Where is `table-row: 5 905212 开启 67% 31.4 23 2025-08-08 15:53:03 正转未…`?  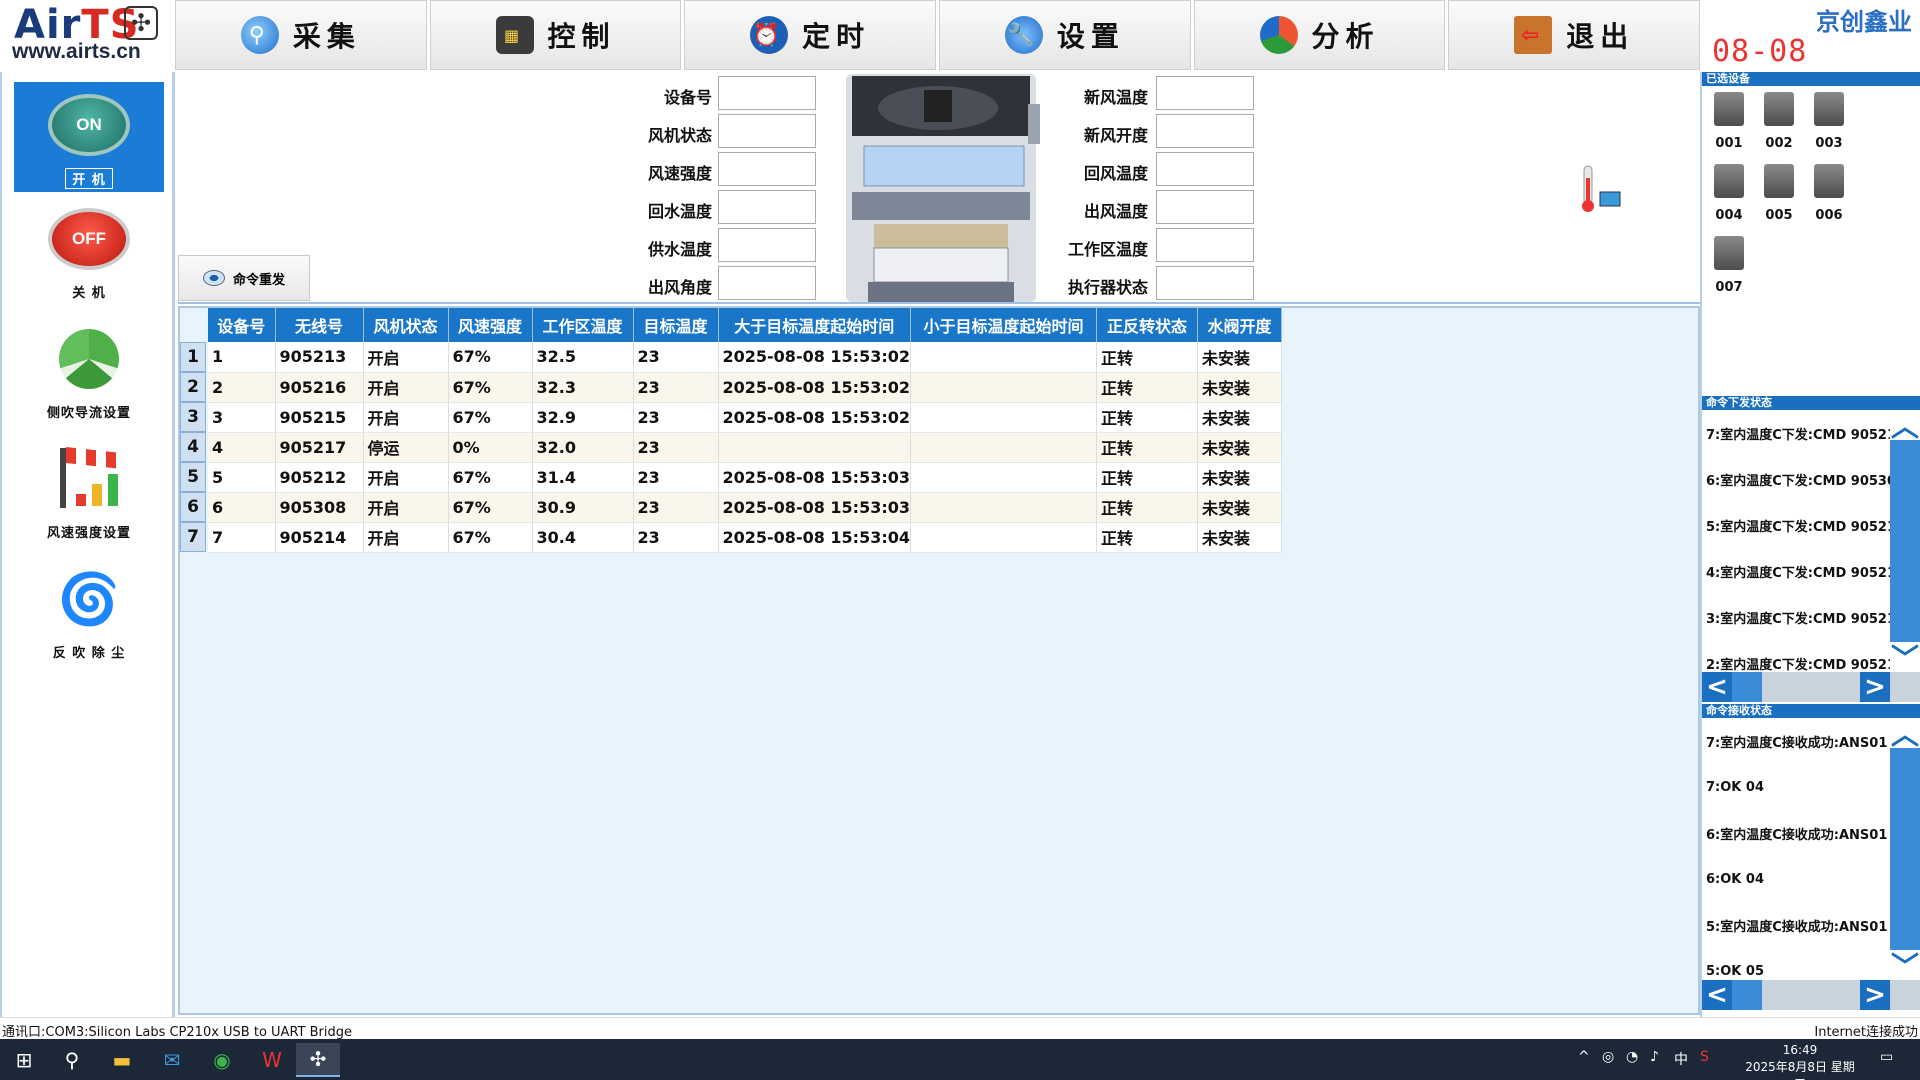
table-row: 5 905212 开启 67% 31.4 23 2025-08-08 15:53:03 正转未… is located at coordinates (745, 477).